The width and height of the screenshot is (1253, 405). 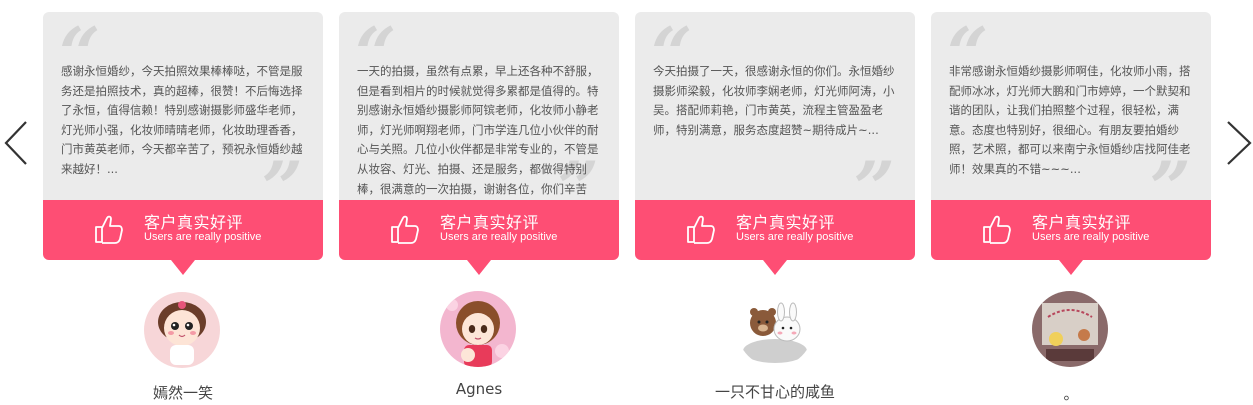 What do you see at coordinates (774, 392) in the screenshot?
I see `username: 一只不甘心的咸鱼` at bounding box center [774, 392].